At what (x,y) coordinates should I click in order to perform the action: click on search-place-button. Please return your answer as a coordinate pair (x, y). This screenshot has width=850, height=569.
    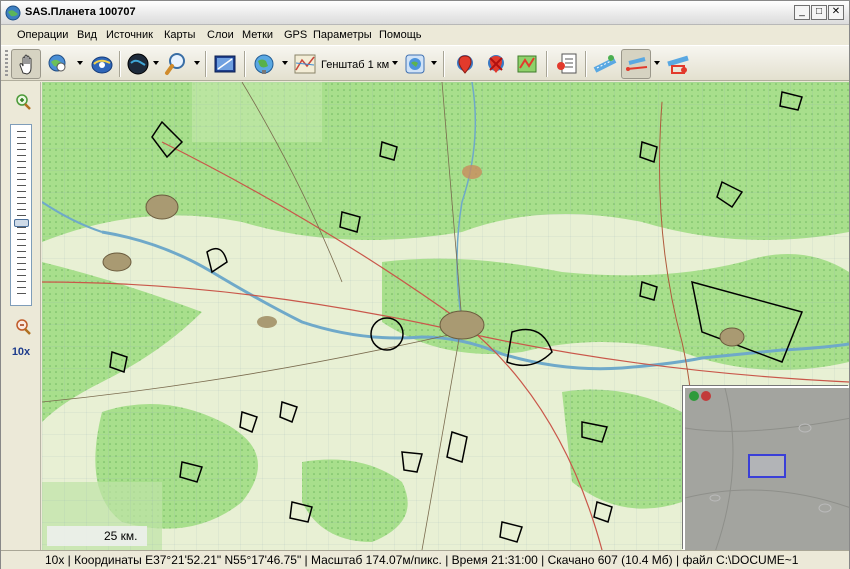
    Looking at the image, I should click on (58, 64).